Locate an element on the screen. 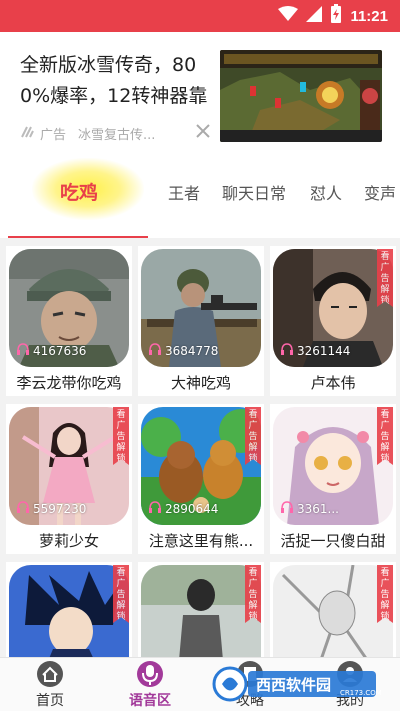 The height and width of the screenshot is (711, 400). play-count: 3684778 is located at coordinates (183, 350).